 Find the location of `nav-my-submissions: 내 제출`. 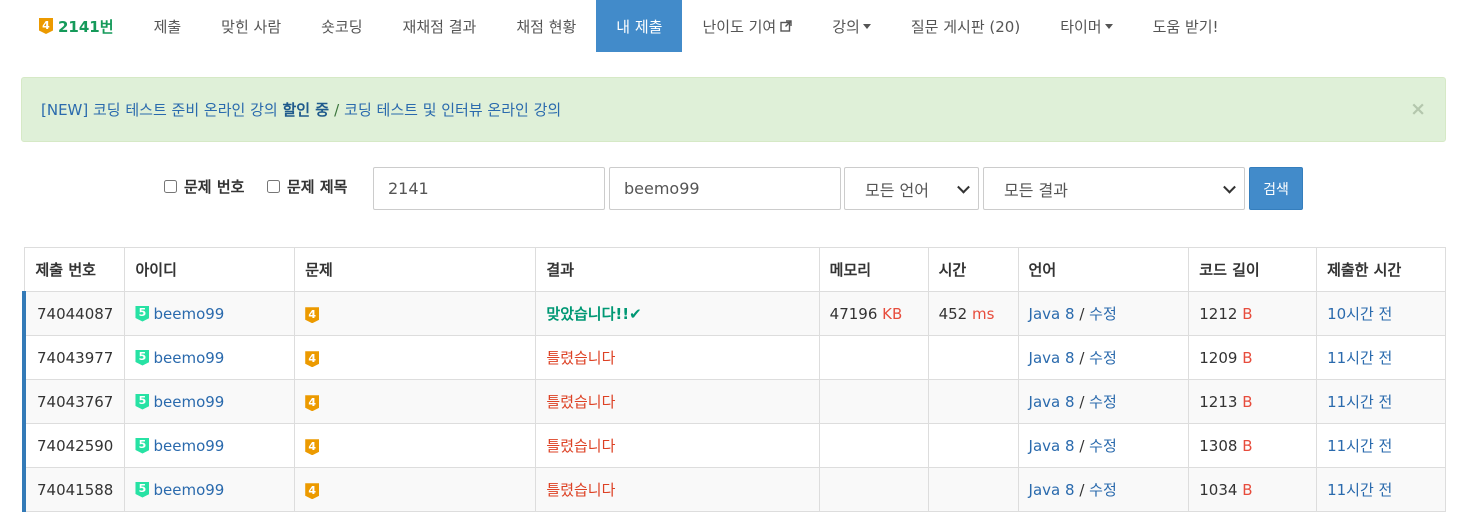

nav-my-submissions: 내 제출 is located at coordinates (639, 26).